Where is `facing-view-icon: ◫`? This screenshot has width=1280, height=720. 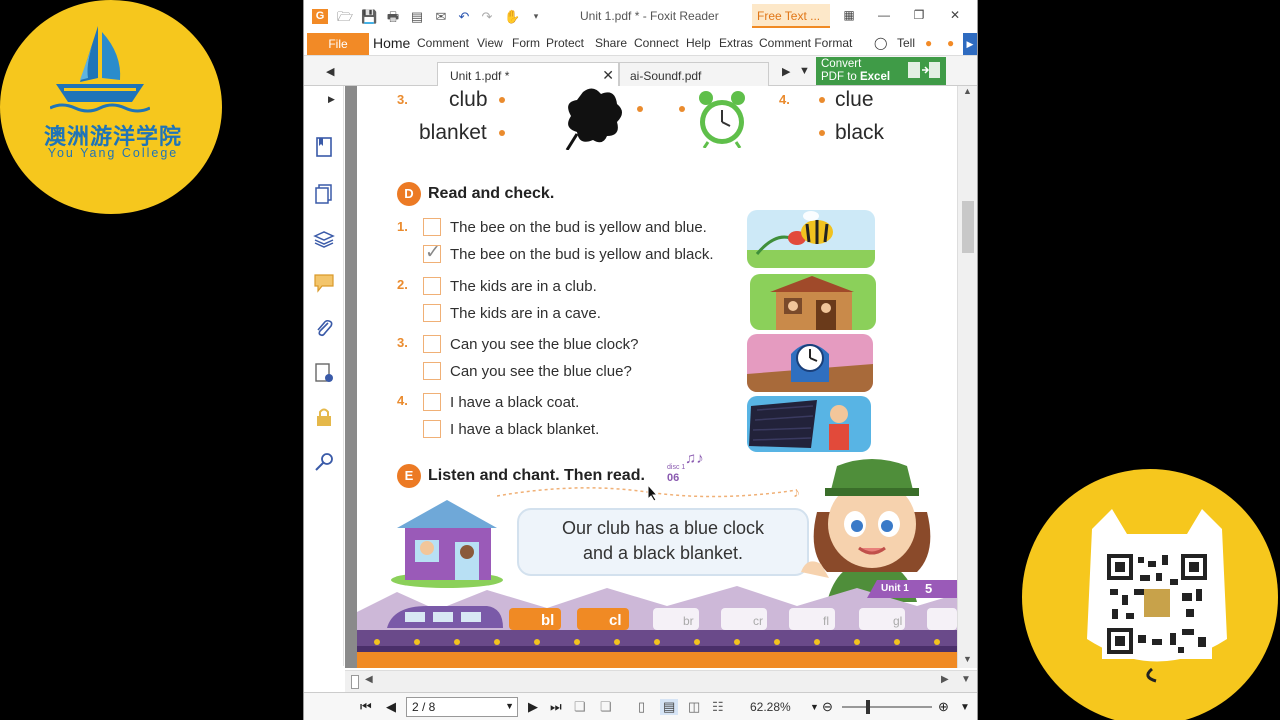 facing-view-icon: ◫ is located at coordinates (694, 707).